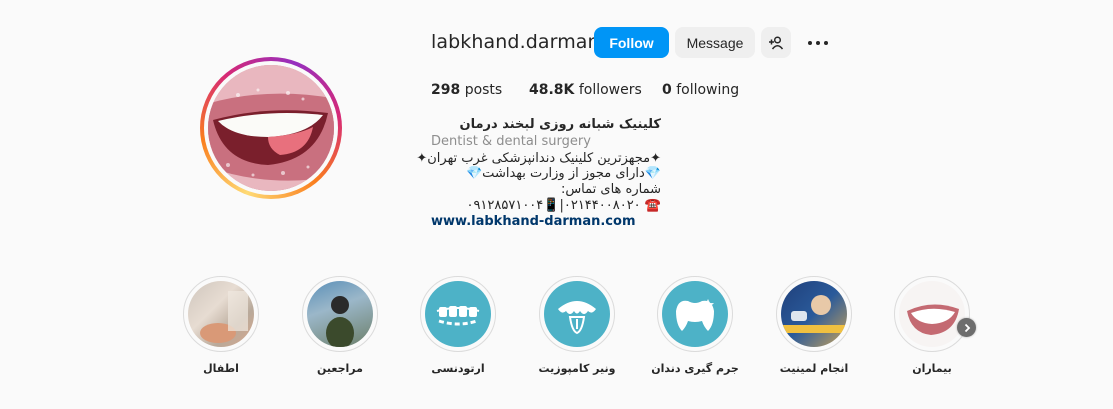 This screenshot has width=1113, height=409. What do you see at coordinates (340, 368) in the screenshot?
I see `highlight-label: مراجعین` at bounding box center [340, 368].